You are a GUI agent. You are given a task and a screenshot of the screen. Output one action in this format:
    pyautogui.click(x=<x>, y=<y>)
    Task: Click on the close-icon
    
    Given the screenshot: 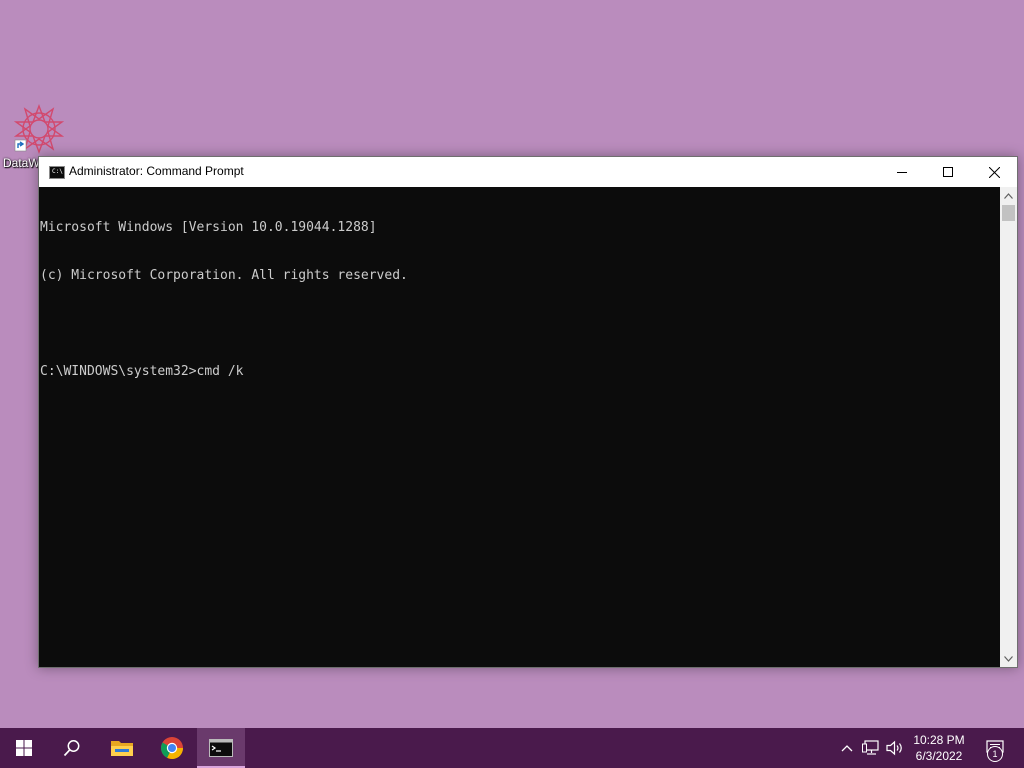 What is the action you would take?
    pyautogui.click(x=994, y=172)
    